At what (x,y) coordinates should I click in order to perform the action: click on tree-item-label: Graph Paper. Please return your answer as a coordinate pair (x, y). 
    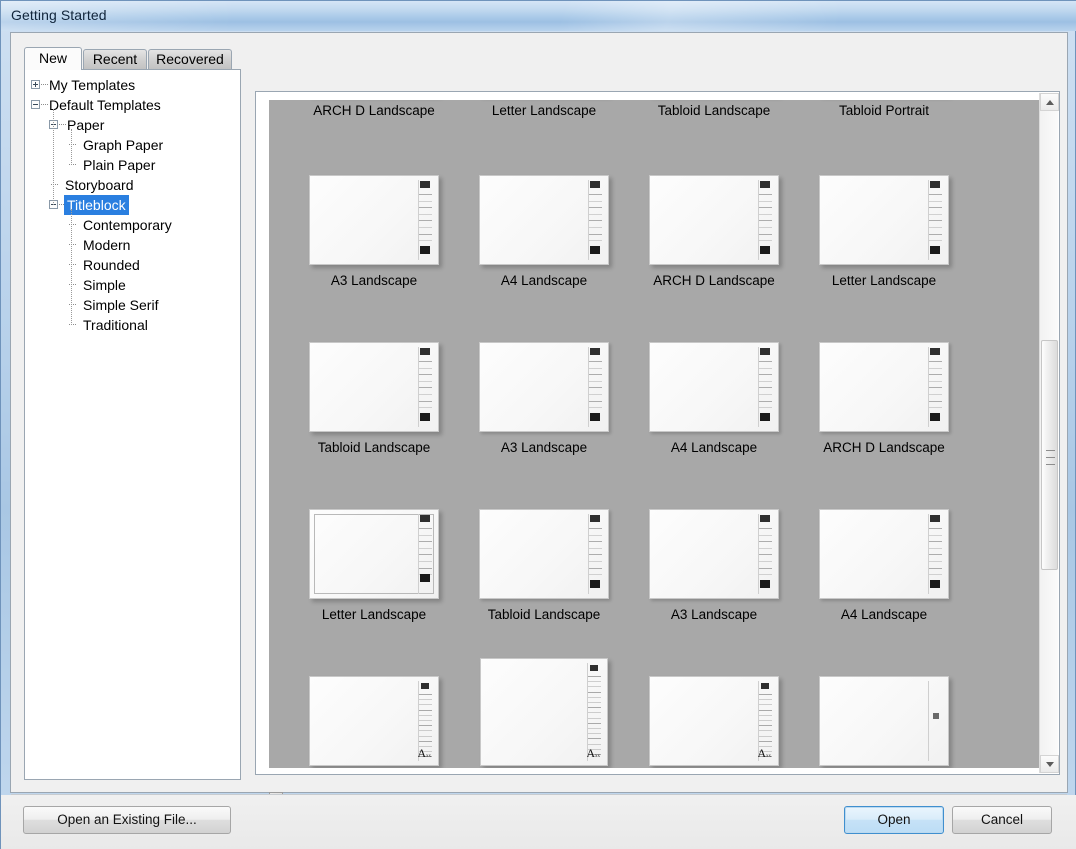
    Looking at the image, I should click on (123, 145).